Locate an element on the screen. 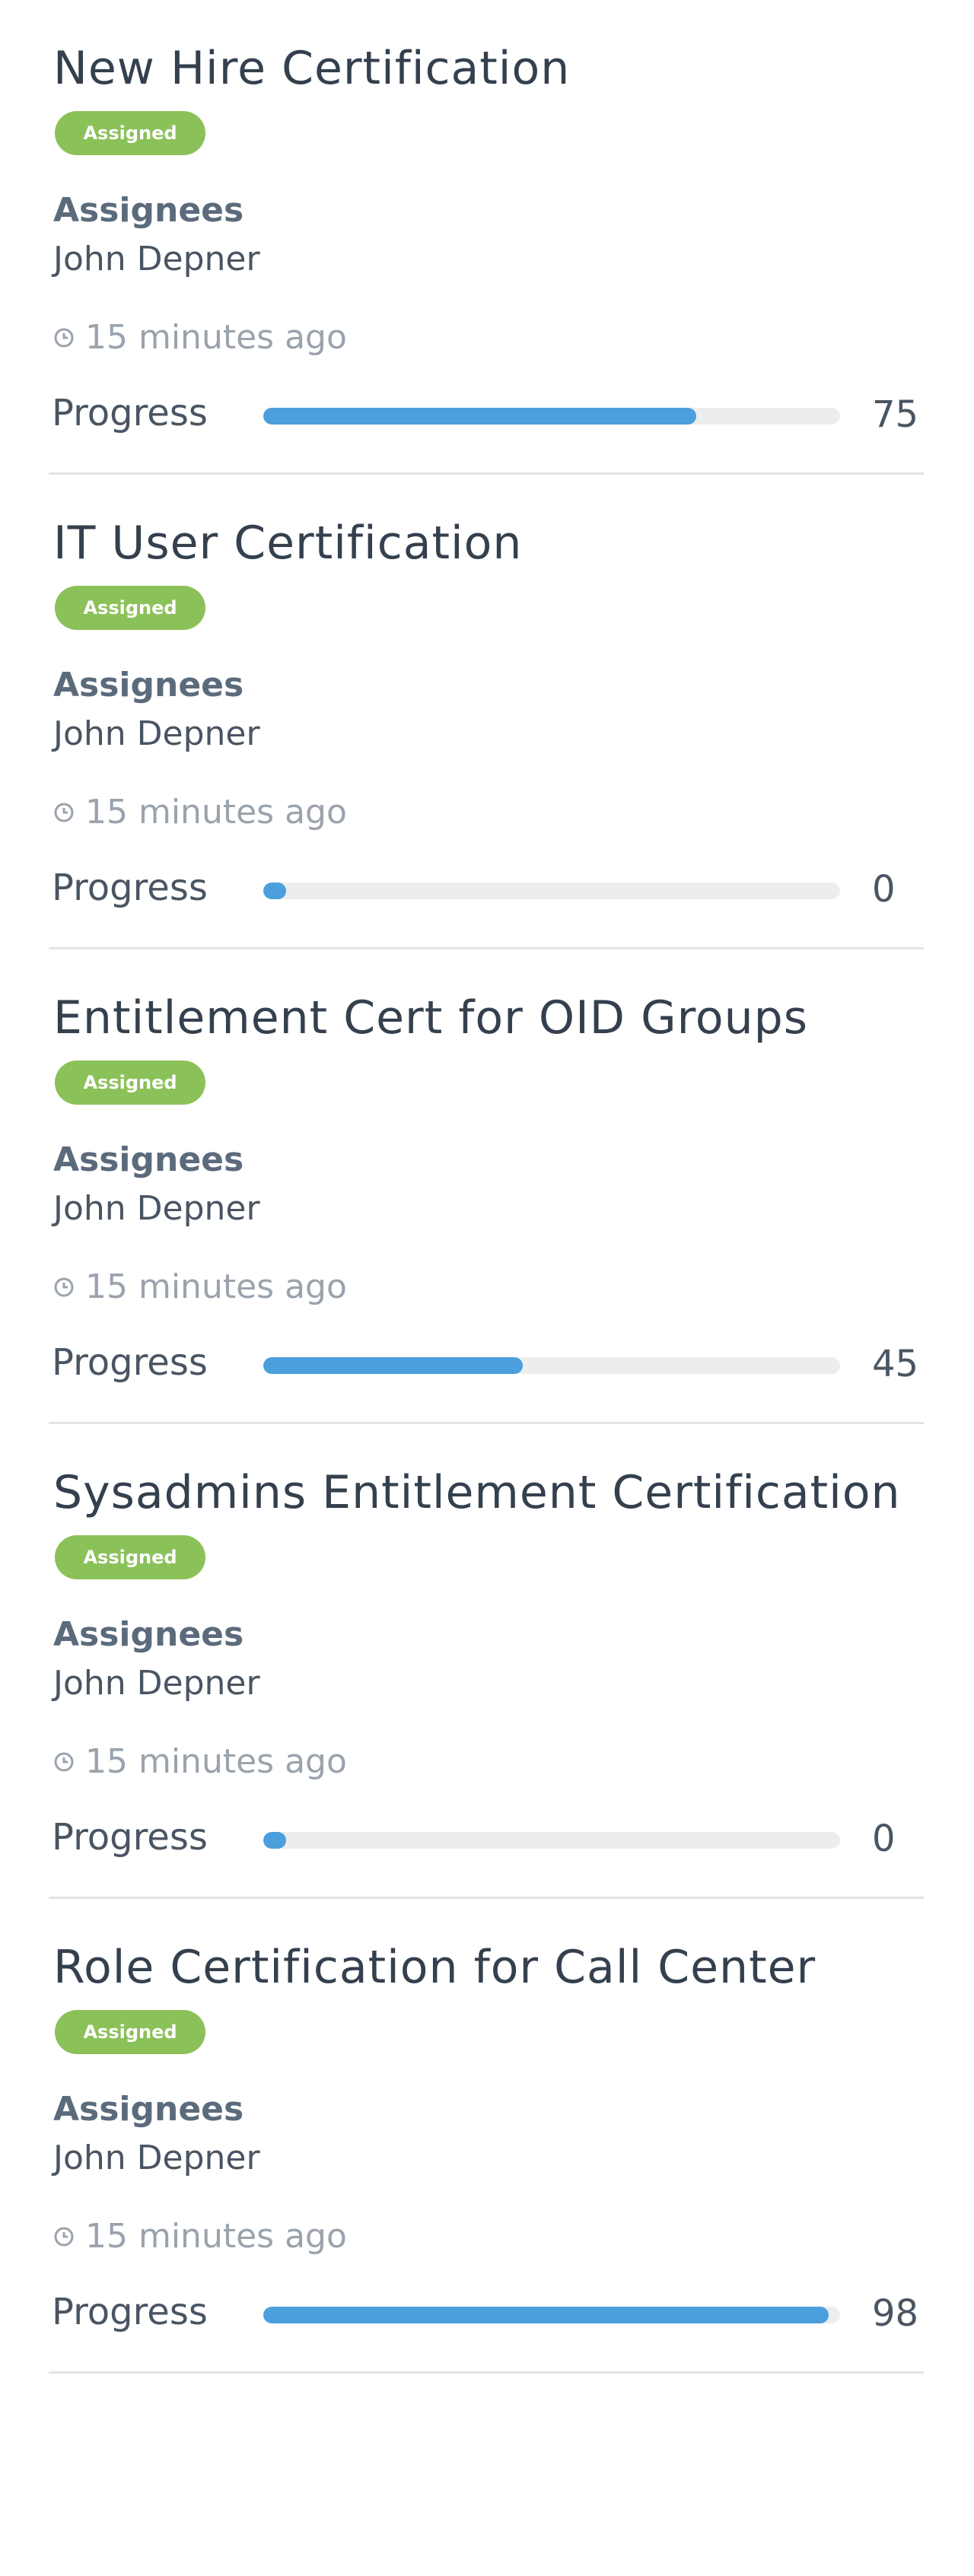  certification-title: Role Certification for Call Center is located at coordinates (434, 1967).